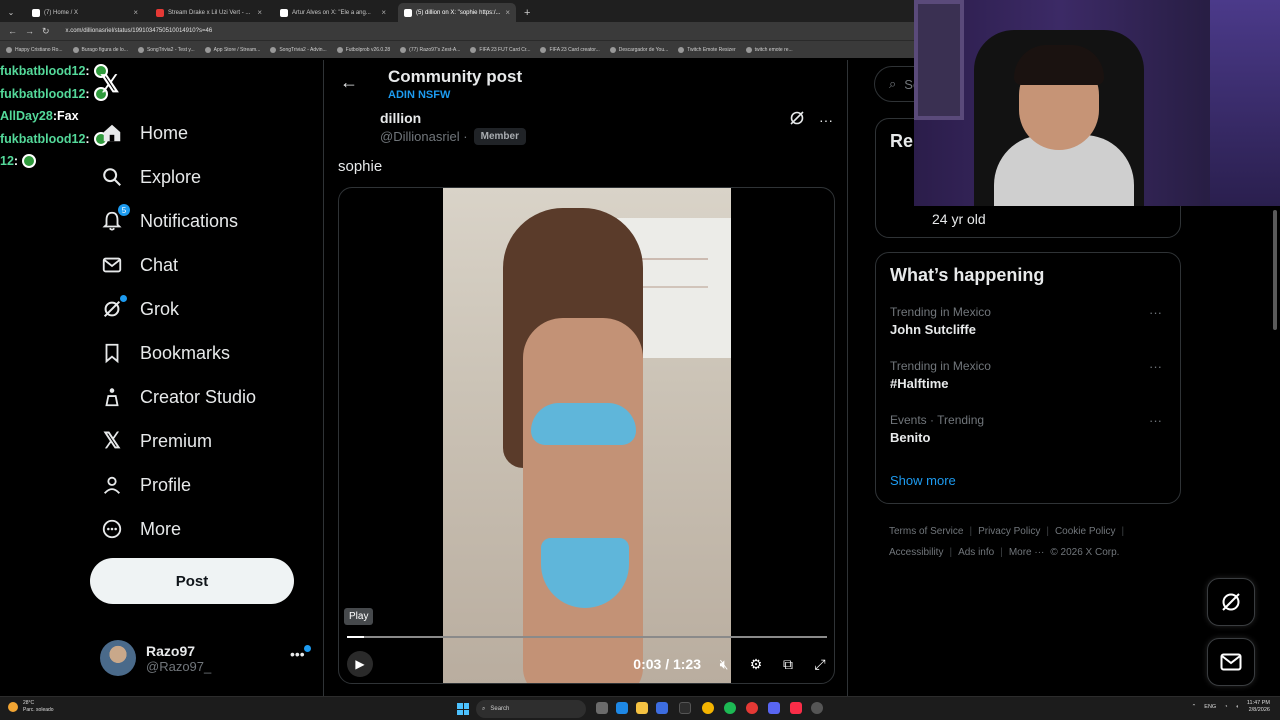 The image size is (1280, 720). Describe the element at coordinates (1210, 707) in the screenshot. I see `language-indicator: ENG` at that location.